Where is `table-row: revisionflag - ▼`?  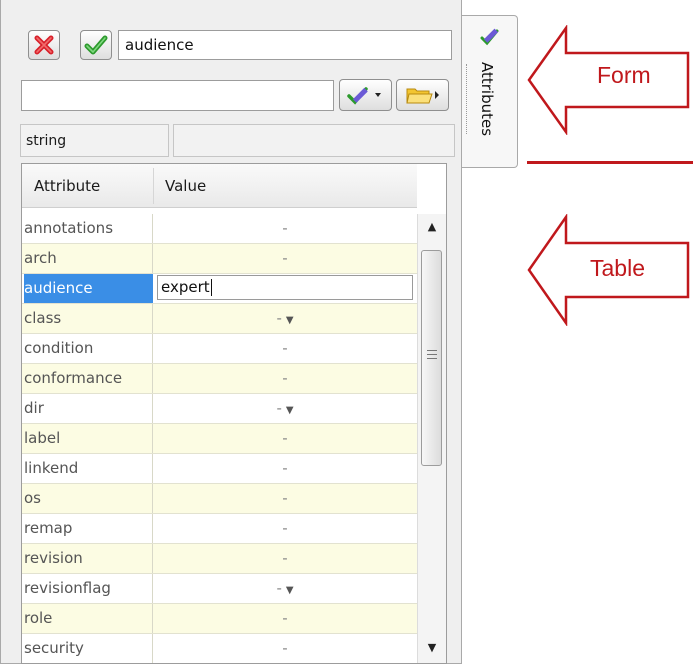 table-row: revisionflag - ▼ is located at coordinates (219, 589).